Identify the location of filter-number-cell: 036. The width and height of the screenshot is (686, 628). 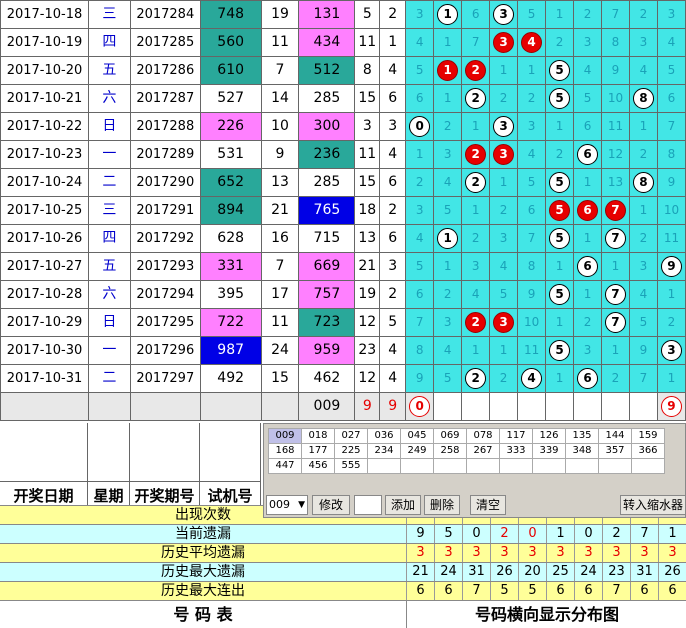
(384, 436).